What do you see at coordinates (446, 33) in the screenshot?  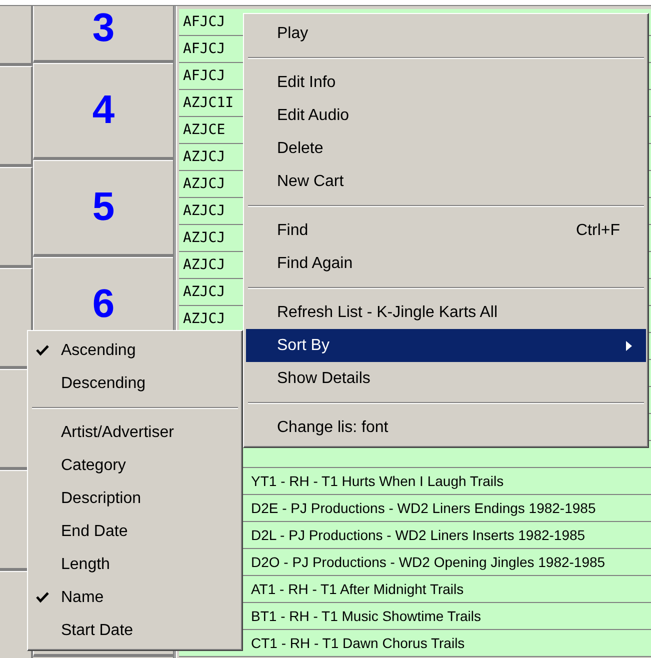 I see `menu-item: Play` at bounding box center [446, 33].